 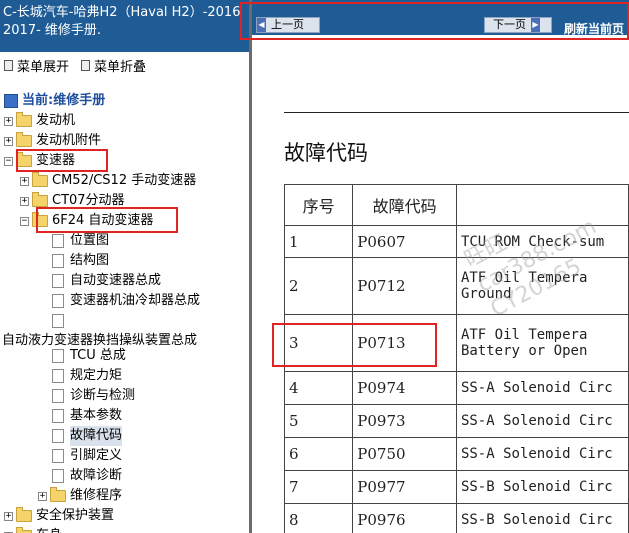 I want to click on tree-item-label: 基本参数, so click(x=96, y=415).